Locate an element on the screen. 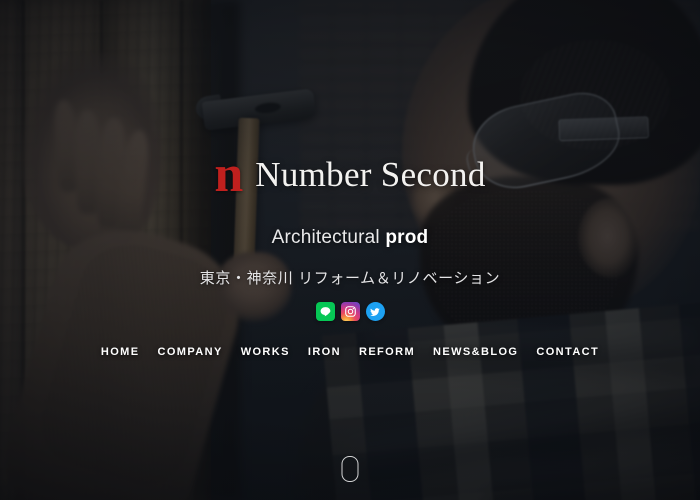  social-links is located at coordinates (350, 311).